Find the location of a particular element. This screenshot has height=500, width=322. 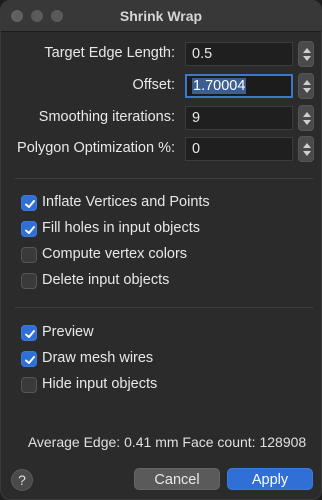

target-edge-length-label: Target Edge Length: is located at coordinates (109, 53).